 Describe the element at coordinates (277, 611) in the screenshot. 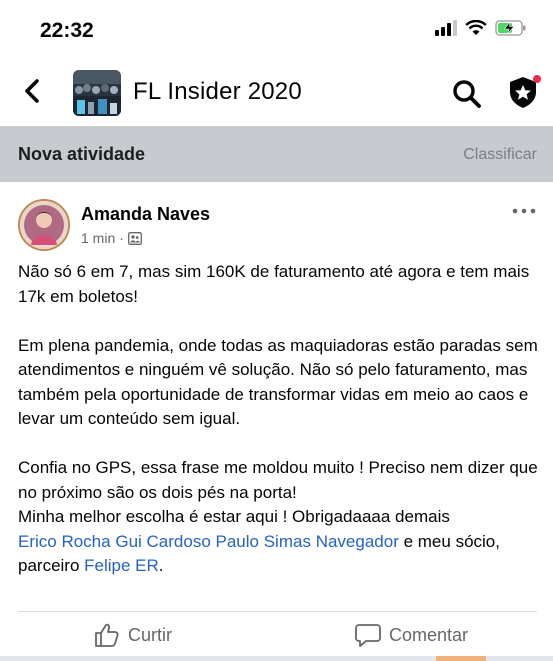

I see `actions-divider` at that location.